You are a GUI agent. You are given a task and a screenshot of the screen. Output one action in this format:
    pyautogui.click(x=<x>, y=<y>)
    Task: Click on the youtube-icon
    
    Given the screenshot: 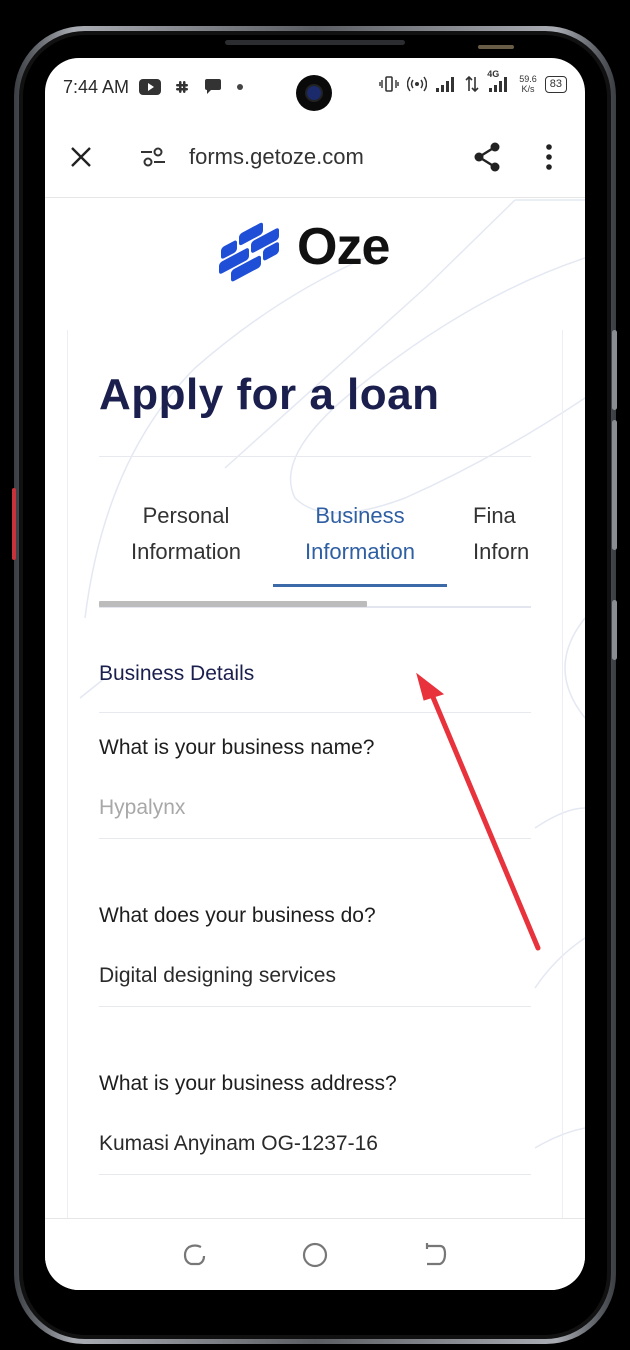 What is the action you would take?
    pyautogui.click(x=150, y=87)
    